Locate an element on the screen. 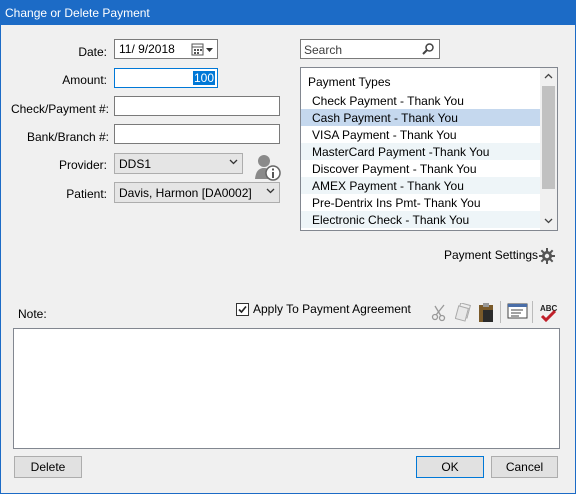 The height and width of the screenshot is (494, 576). scroll-up-icon is located at coordinates (548, 76).